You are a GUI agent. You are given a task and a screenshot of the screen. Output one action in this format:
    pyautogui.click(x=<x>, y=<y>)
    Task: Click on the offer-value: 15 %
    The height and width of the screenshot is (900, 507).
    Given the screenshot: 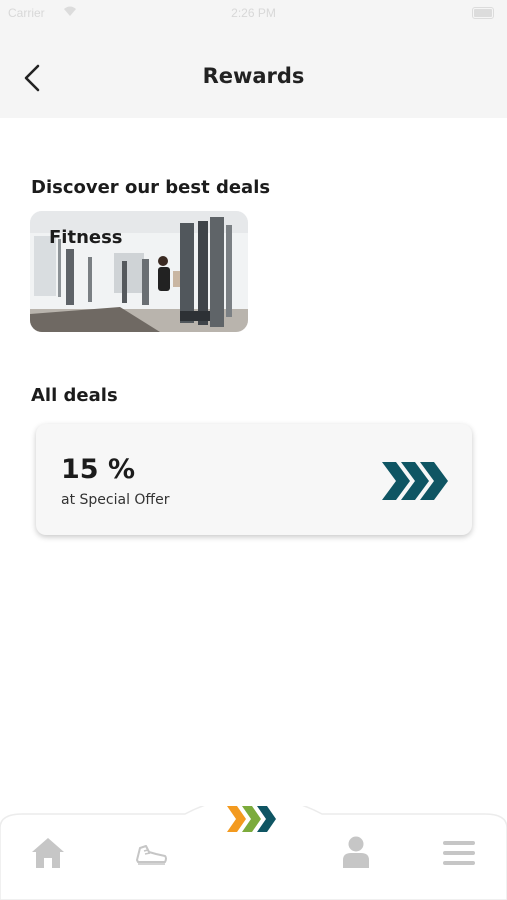 What is the action you would take?
    pyautogui.click(x=98, y=469)
    